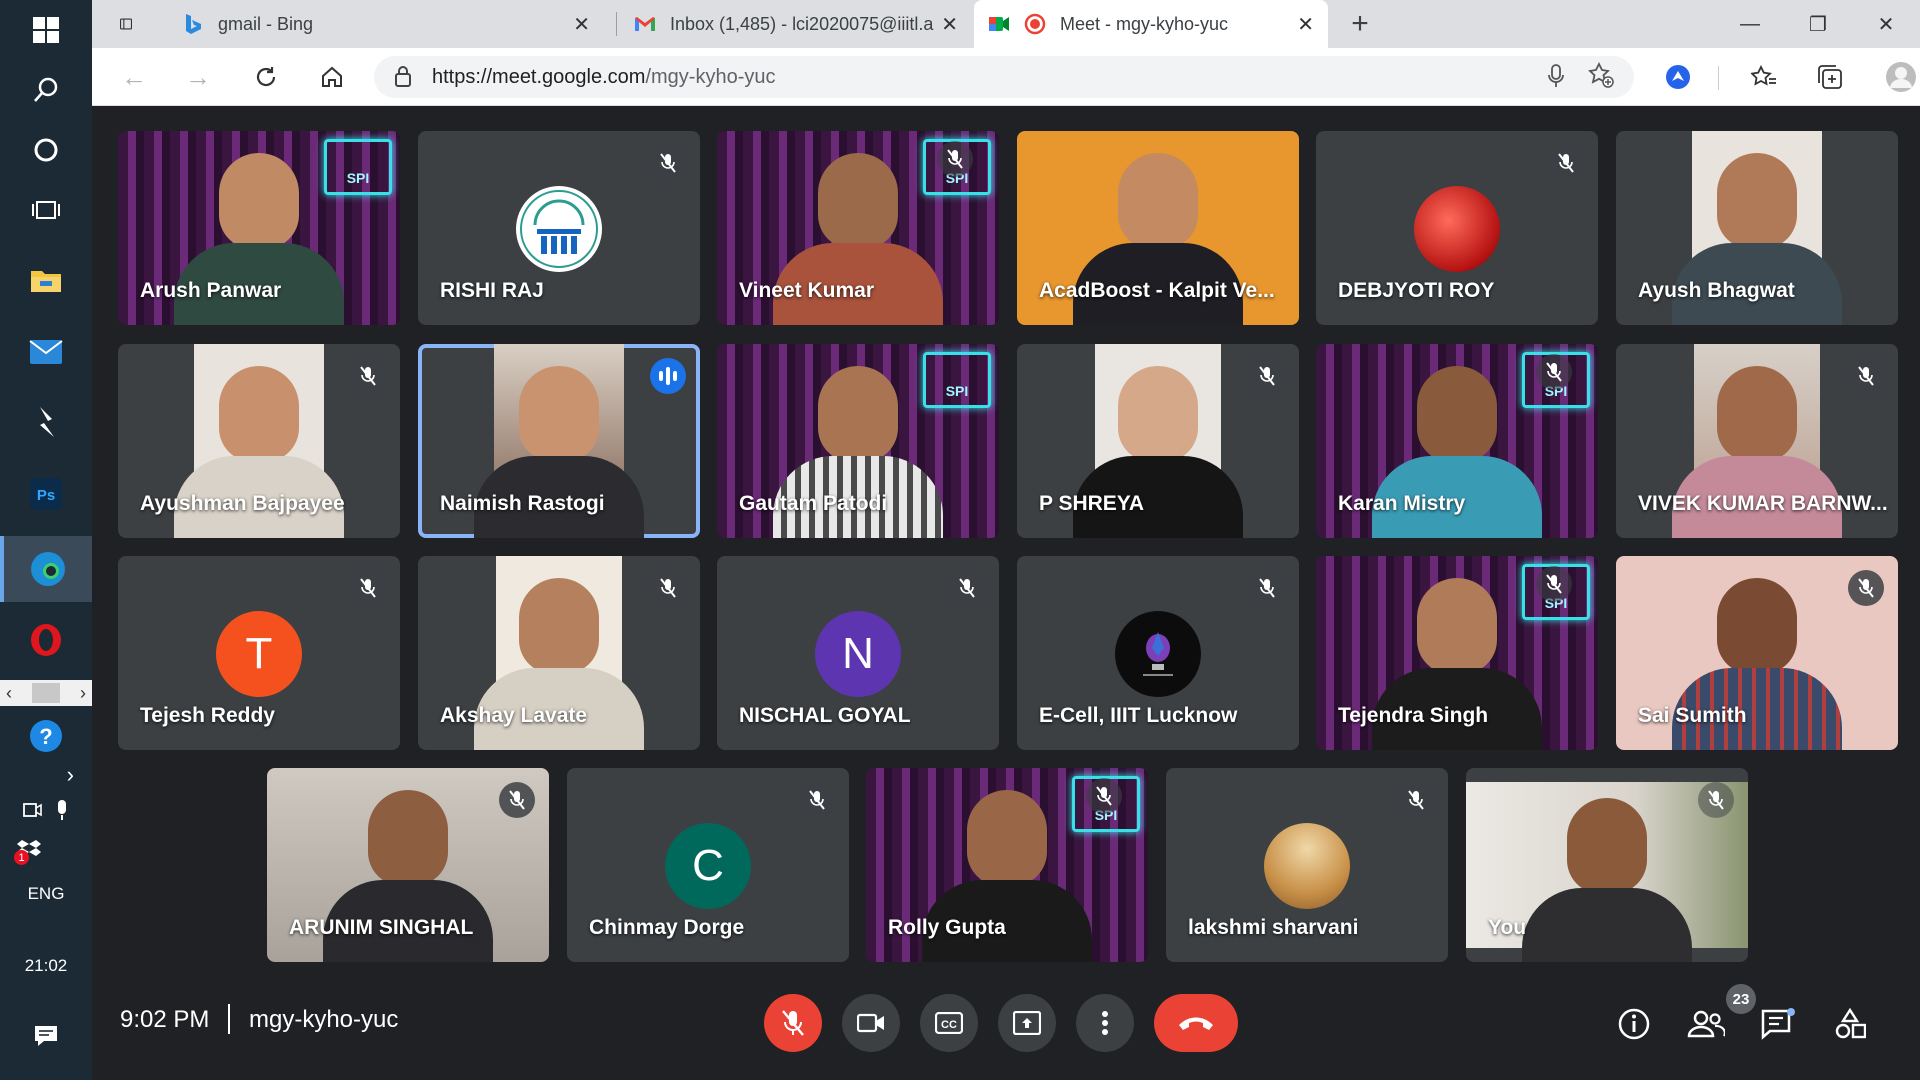 The width and height of the screenshot is (1920, 1080). What do you see at coordinates (83, 693) in the screenshot?
I see `scroll-right-icon: ›` at bounding box center [83, 693].